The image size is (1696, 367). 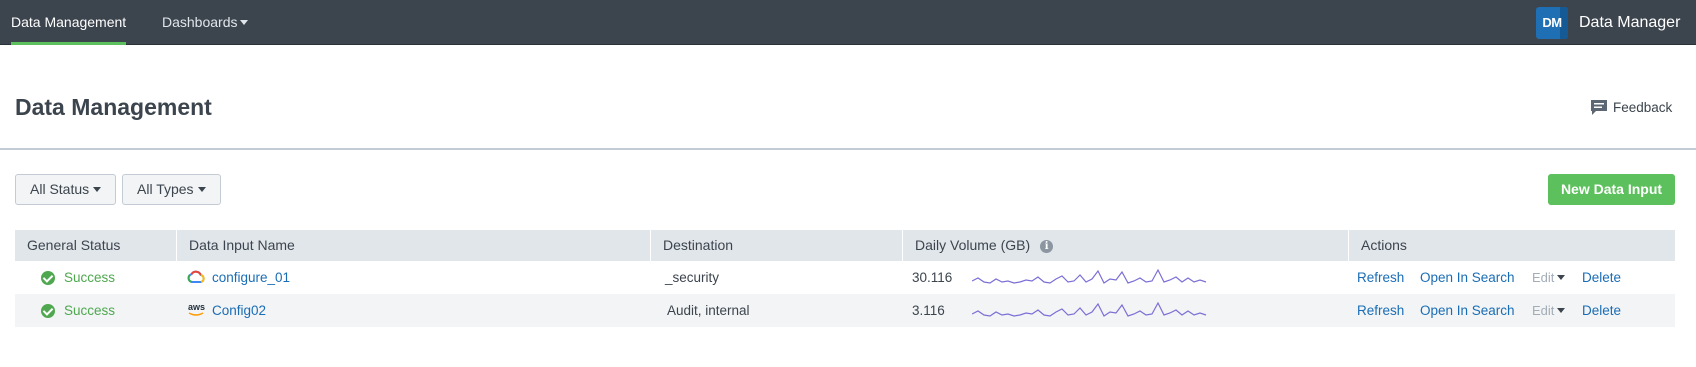 What do you see at coordinates (69, 22) in the screenshot?
I see `nav-data-management: Data Management` at bounding box center [69, 22].